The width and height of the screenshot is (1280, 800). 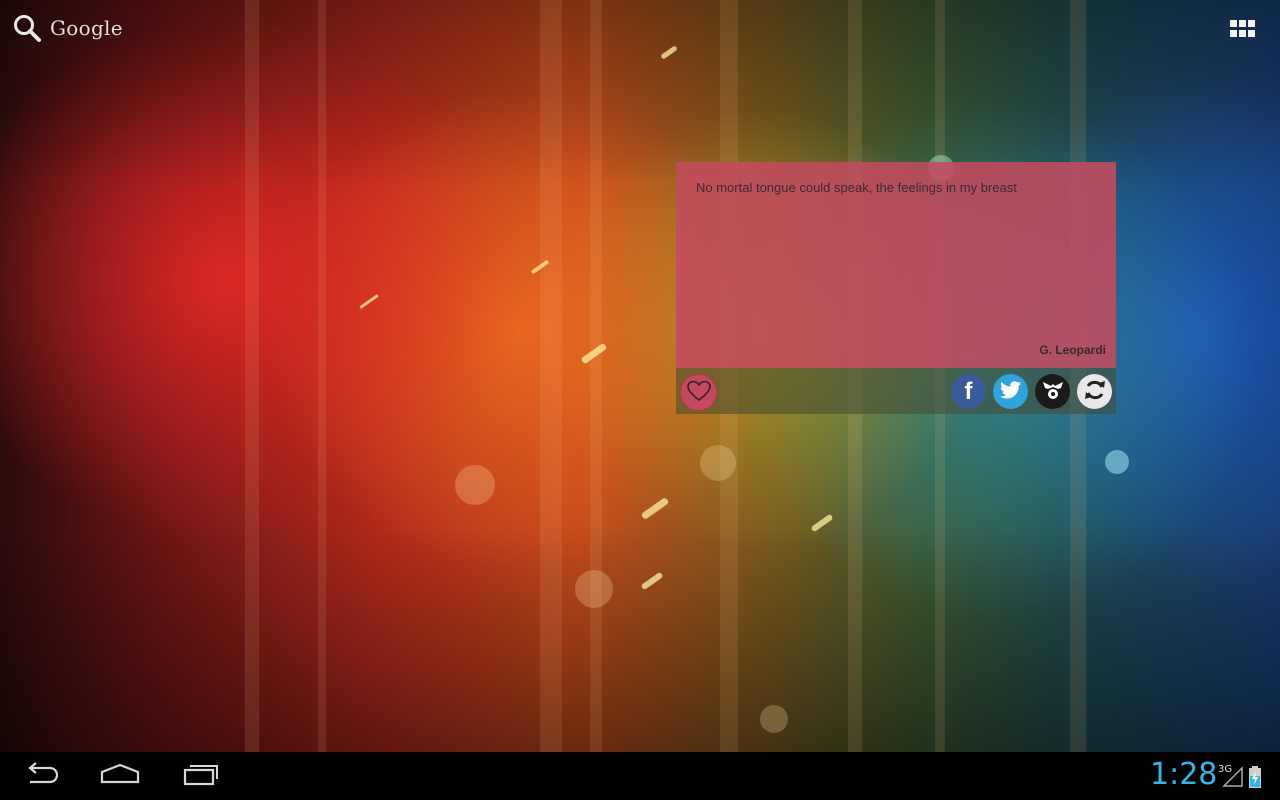 I want to click on tumblr-icon, so click(x=1053, y=392).